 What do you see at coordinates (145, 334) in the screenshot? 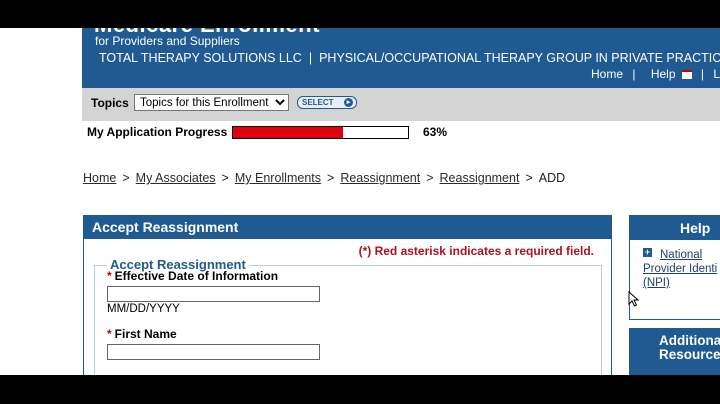
I see `first-name-label-text: First Name` at bounding box center [145, 334].